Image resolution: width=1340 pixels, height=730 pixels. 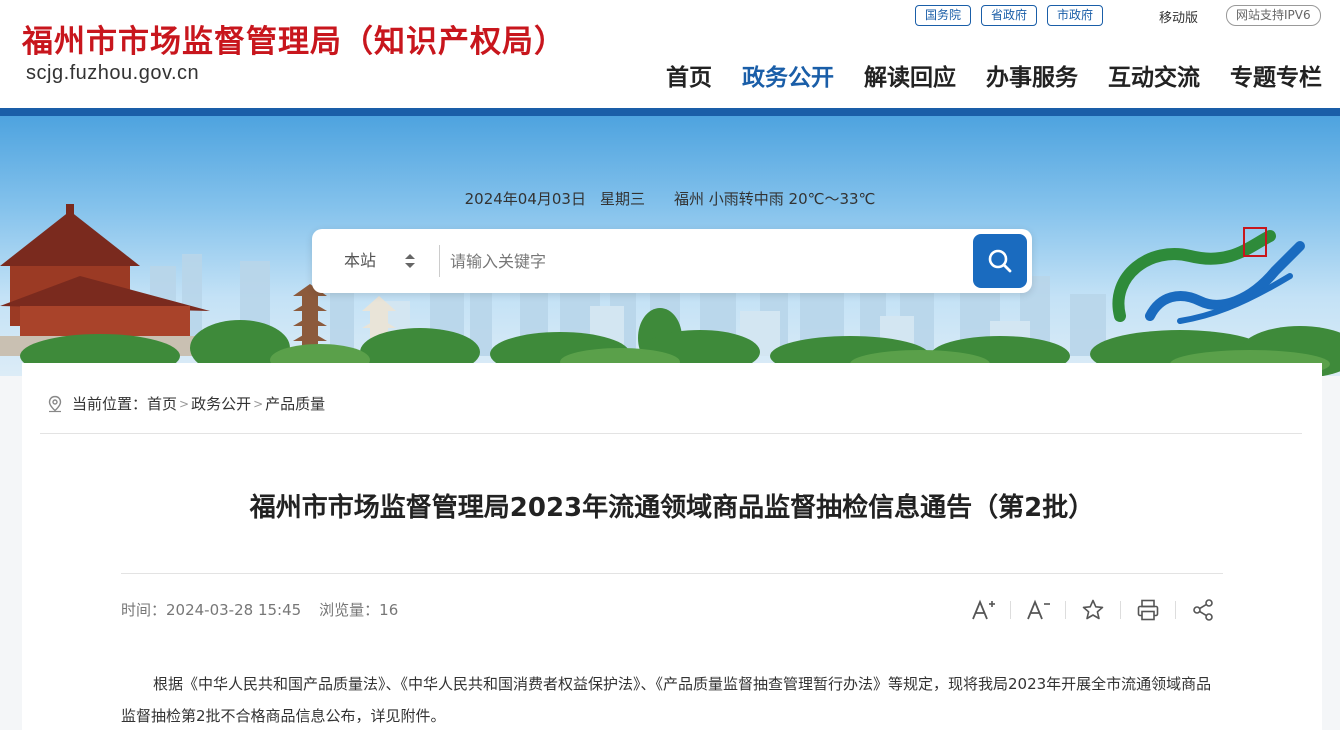 I want to click on font-decrease-icon, so click(x=1038, y=609).